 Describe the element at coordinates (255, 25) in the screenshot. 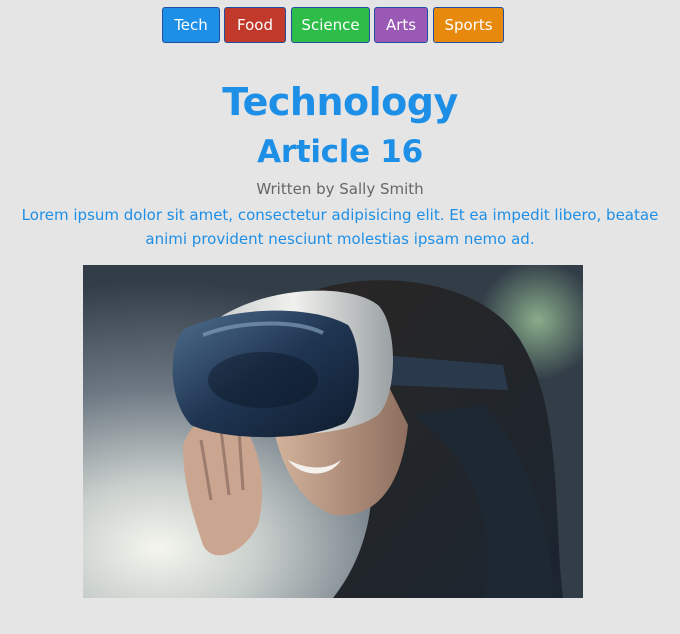

I see `nav-button-food: Food` at that location.